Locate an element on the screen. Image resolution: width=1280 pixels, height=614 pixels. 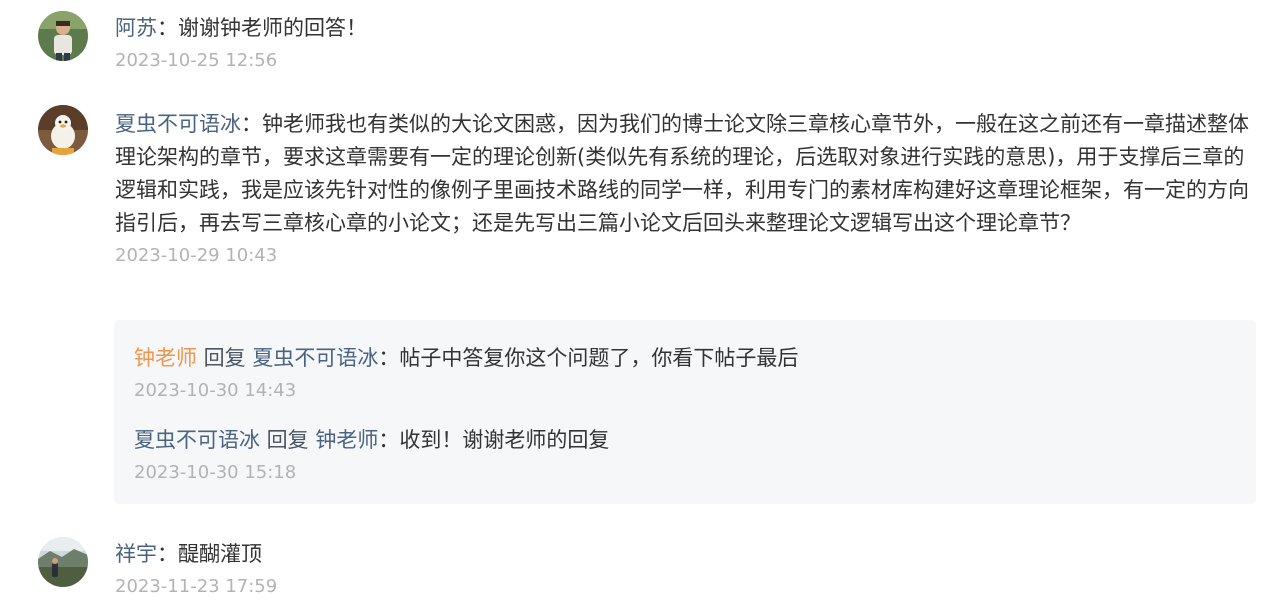
author-name: 祥宇 is located at coordinates (136, 554).